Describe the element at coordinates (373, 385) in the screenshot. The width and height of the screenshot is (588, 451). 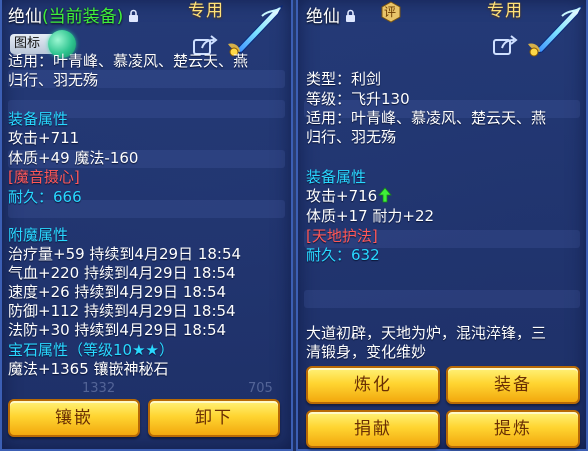
I see `refine-button: 炼化` at that location.